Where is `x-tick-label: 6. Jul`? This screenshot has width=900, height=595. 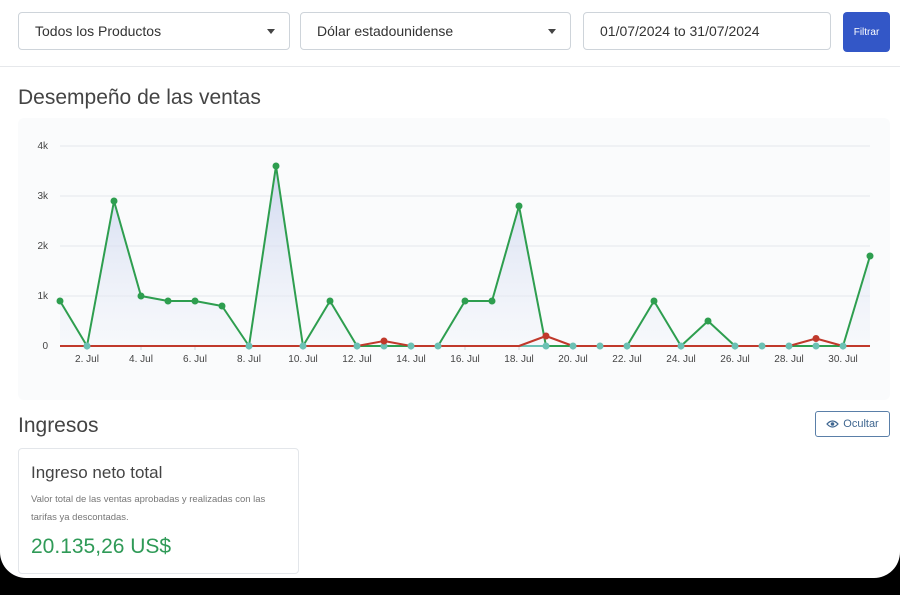 x-tick-label: 6. Jul is located at coordinates (195, 359).